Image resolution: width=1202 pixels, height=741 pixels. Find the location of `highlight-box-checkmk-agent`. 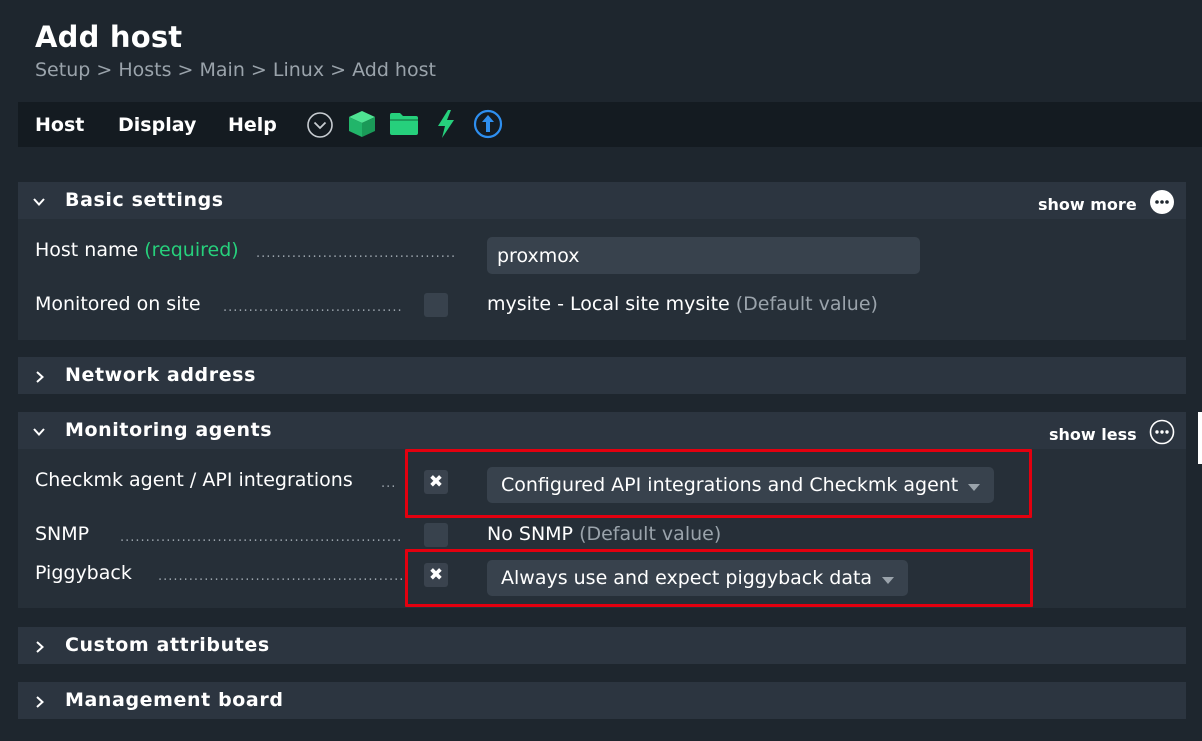

highlight-box-checkmk-agent is located at coordinates (718, 483).